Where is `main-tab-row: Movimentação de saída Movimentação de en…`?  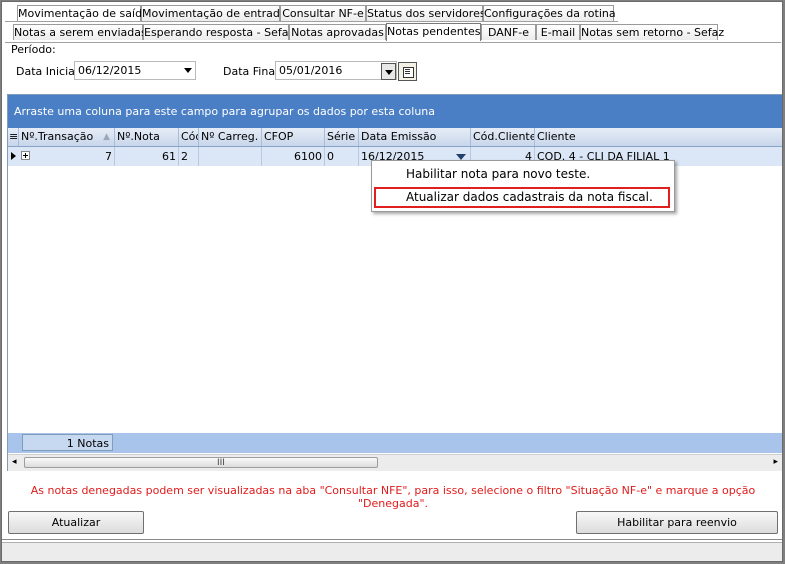 main-tab-row: Movimentação de saída Movimentação de en… is located at coordinates (393, 13).